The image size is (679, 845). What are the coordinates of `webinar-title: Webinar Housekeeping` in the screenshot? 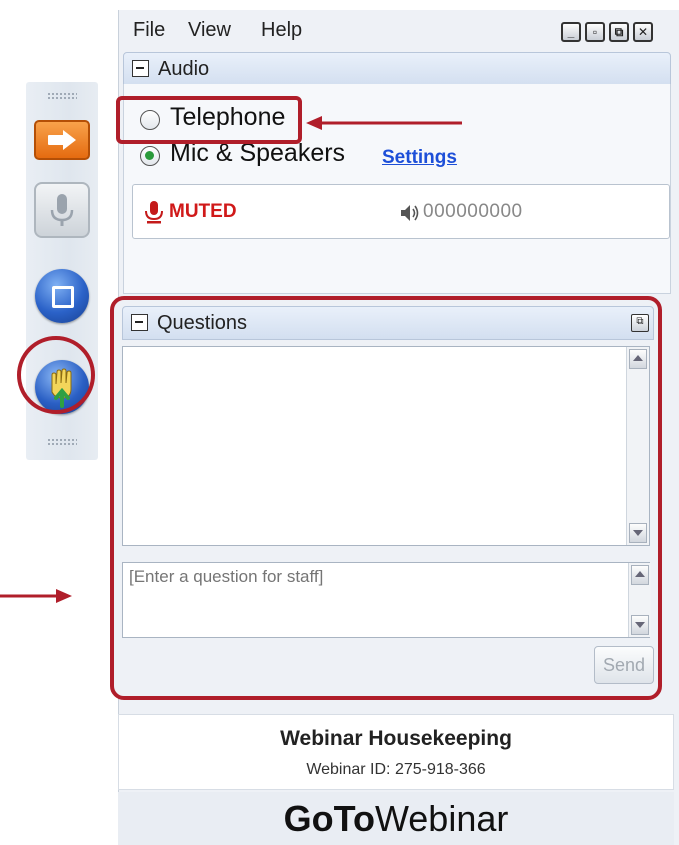 It's located at (396, 738).